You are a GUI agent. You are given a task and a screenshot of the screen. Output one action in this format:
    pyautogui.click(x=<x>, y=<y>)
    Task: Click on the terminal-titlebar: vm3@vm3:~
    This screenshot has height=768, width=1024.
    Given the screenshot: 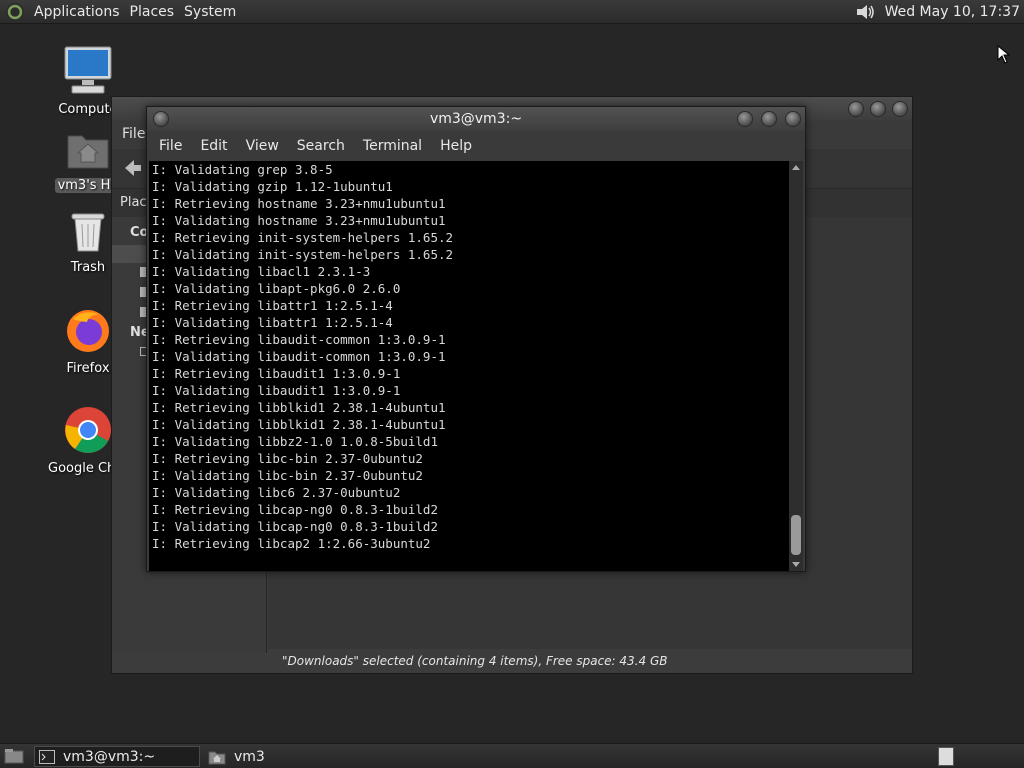 What is the action you would take?
    pyautogui.click(x=476, y=119)
    